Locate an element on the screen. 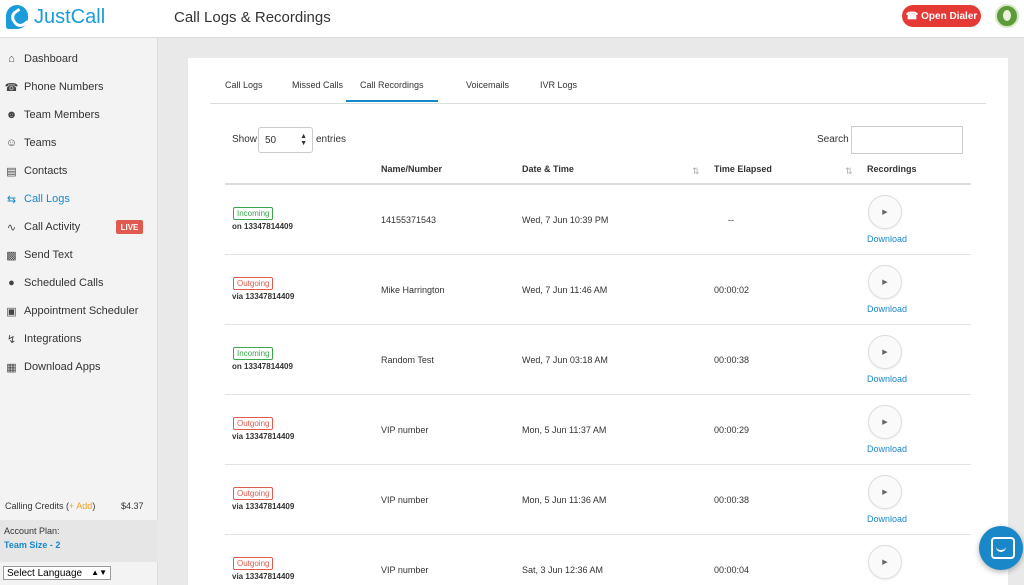 Image resolution: width=1024 pixels, height=585 pixels. message-icon: ▩ is located at coordinates (11, 255).